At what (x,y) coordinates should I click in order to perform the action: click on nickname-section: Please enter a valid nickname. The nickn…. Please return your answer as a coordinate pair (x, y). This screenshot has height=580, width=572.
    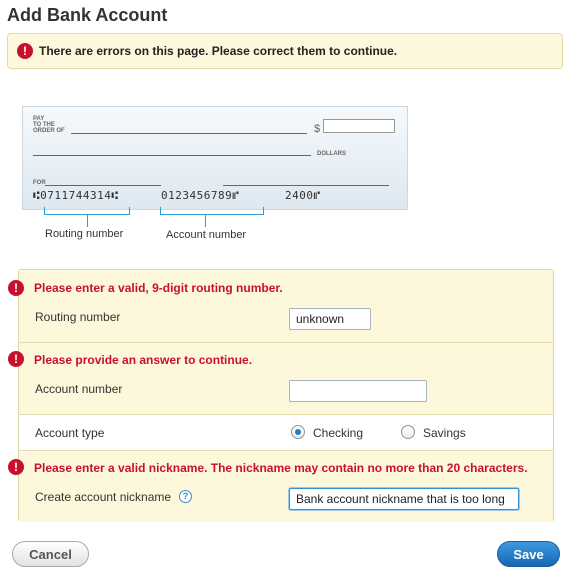
    Looking at the image, I should click on (286, 486).